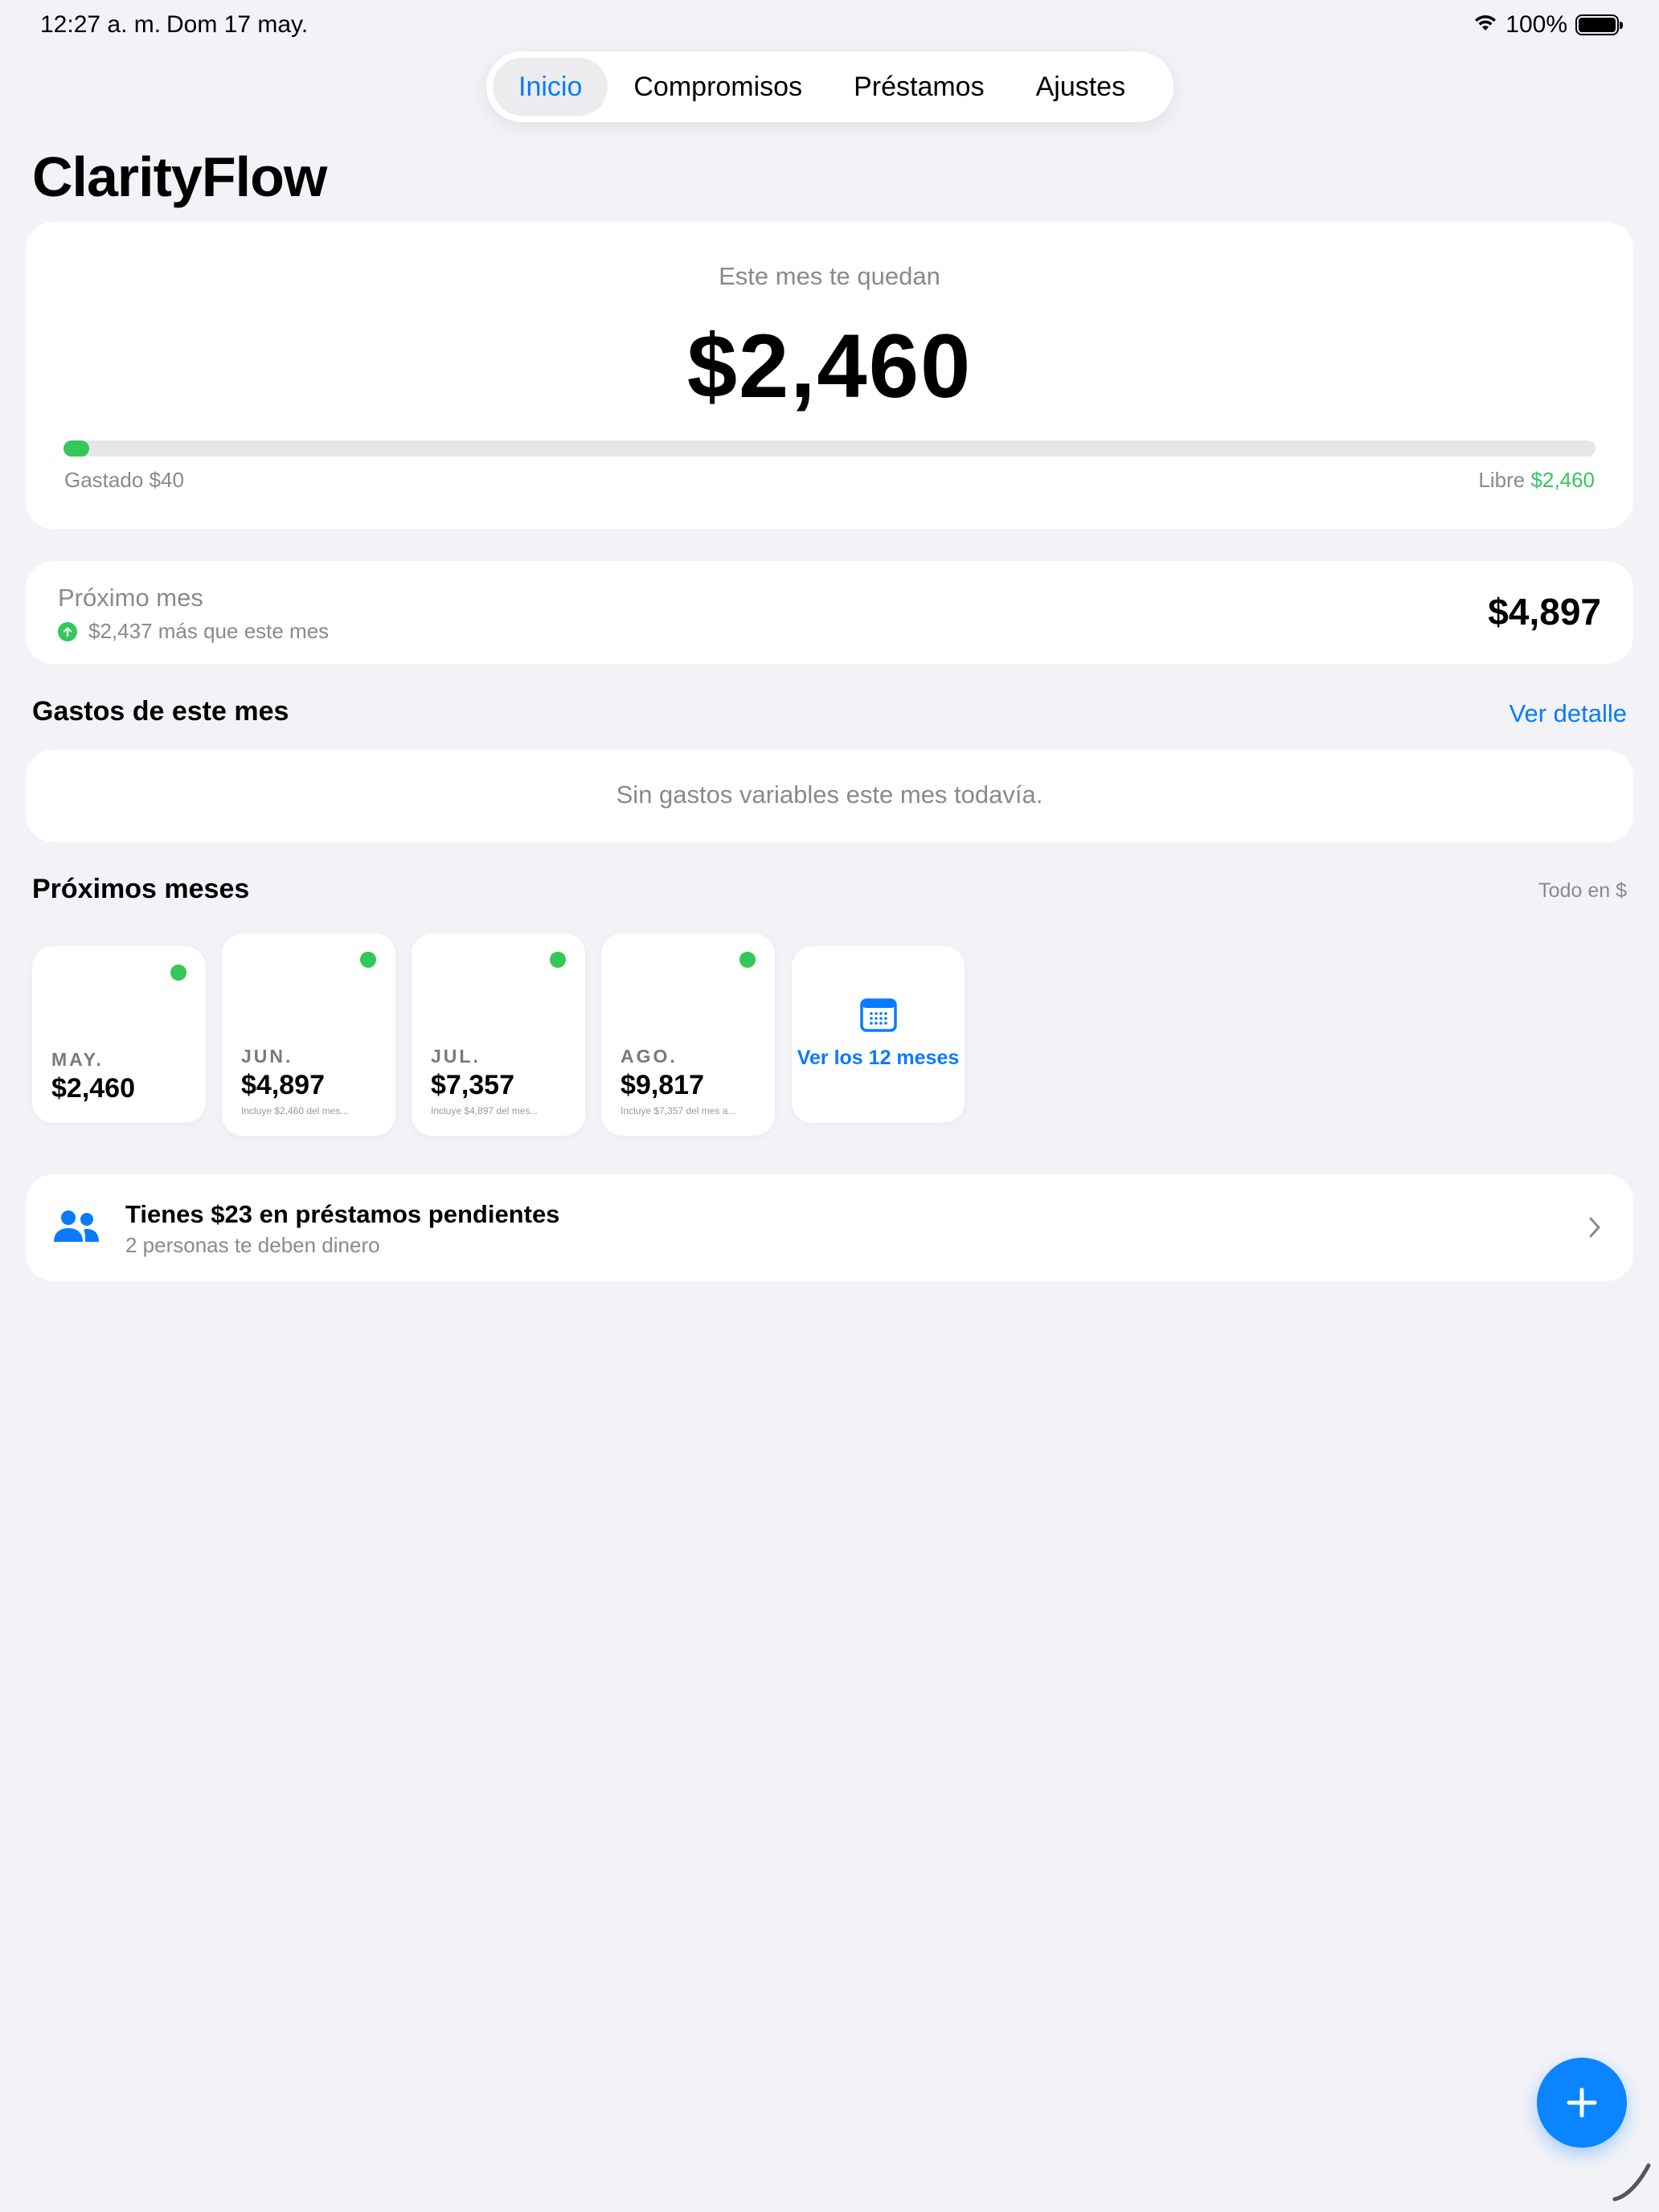 This screenshot has height=2212, width=1659. I want to click on status-time: 12:27 a. m., so click(101, 24).